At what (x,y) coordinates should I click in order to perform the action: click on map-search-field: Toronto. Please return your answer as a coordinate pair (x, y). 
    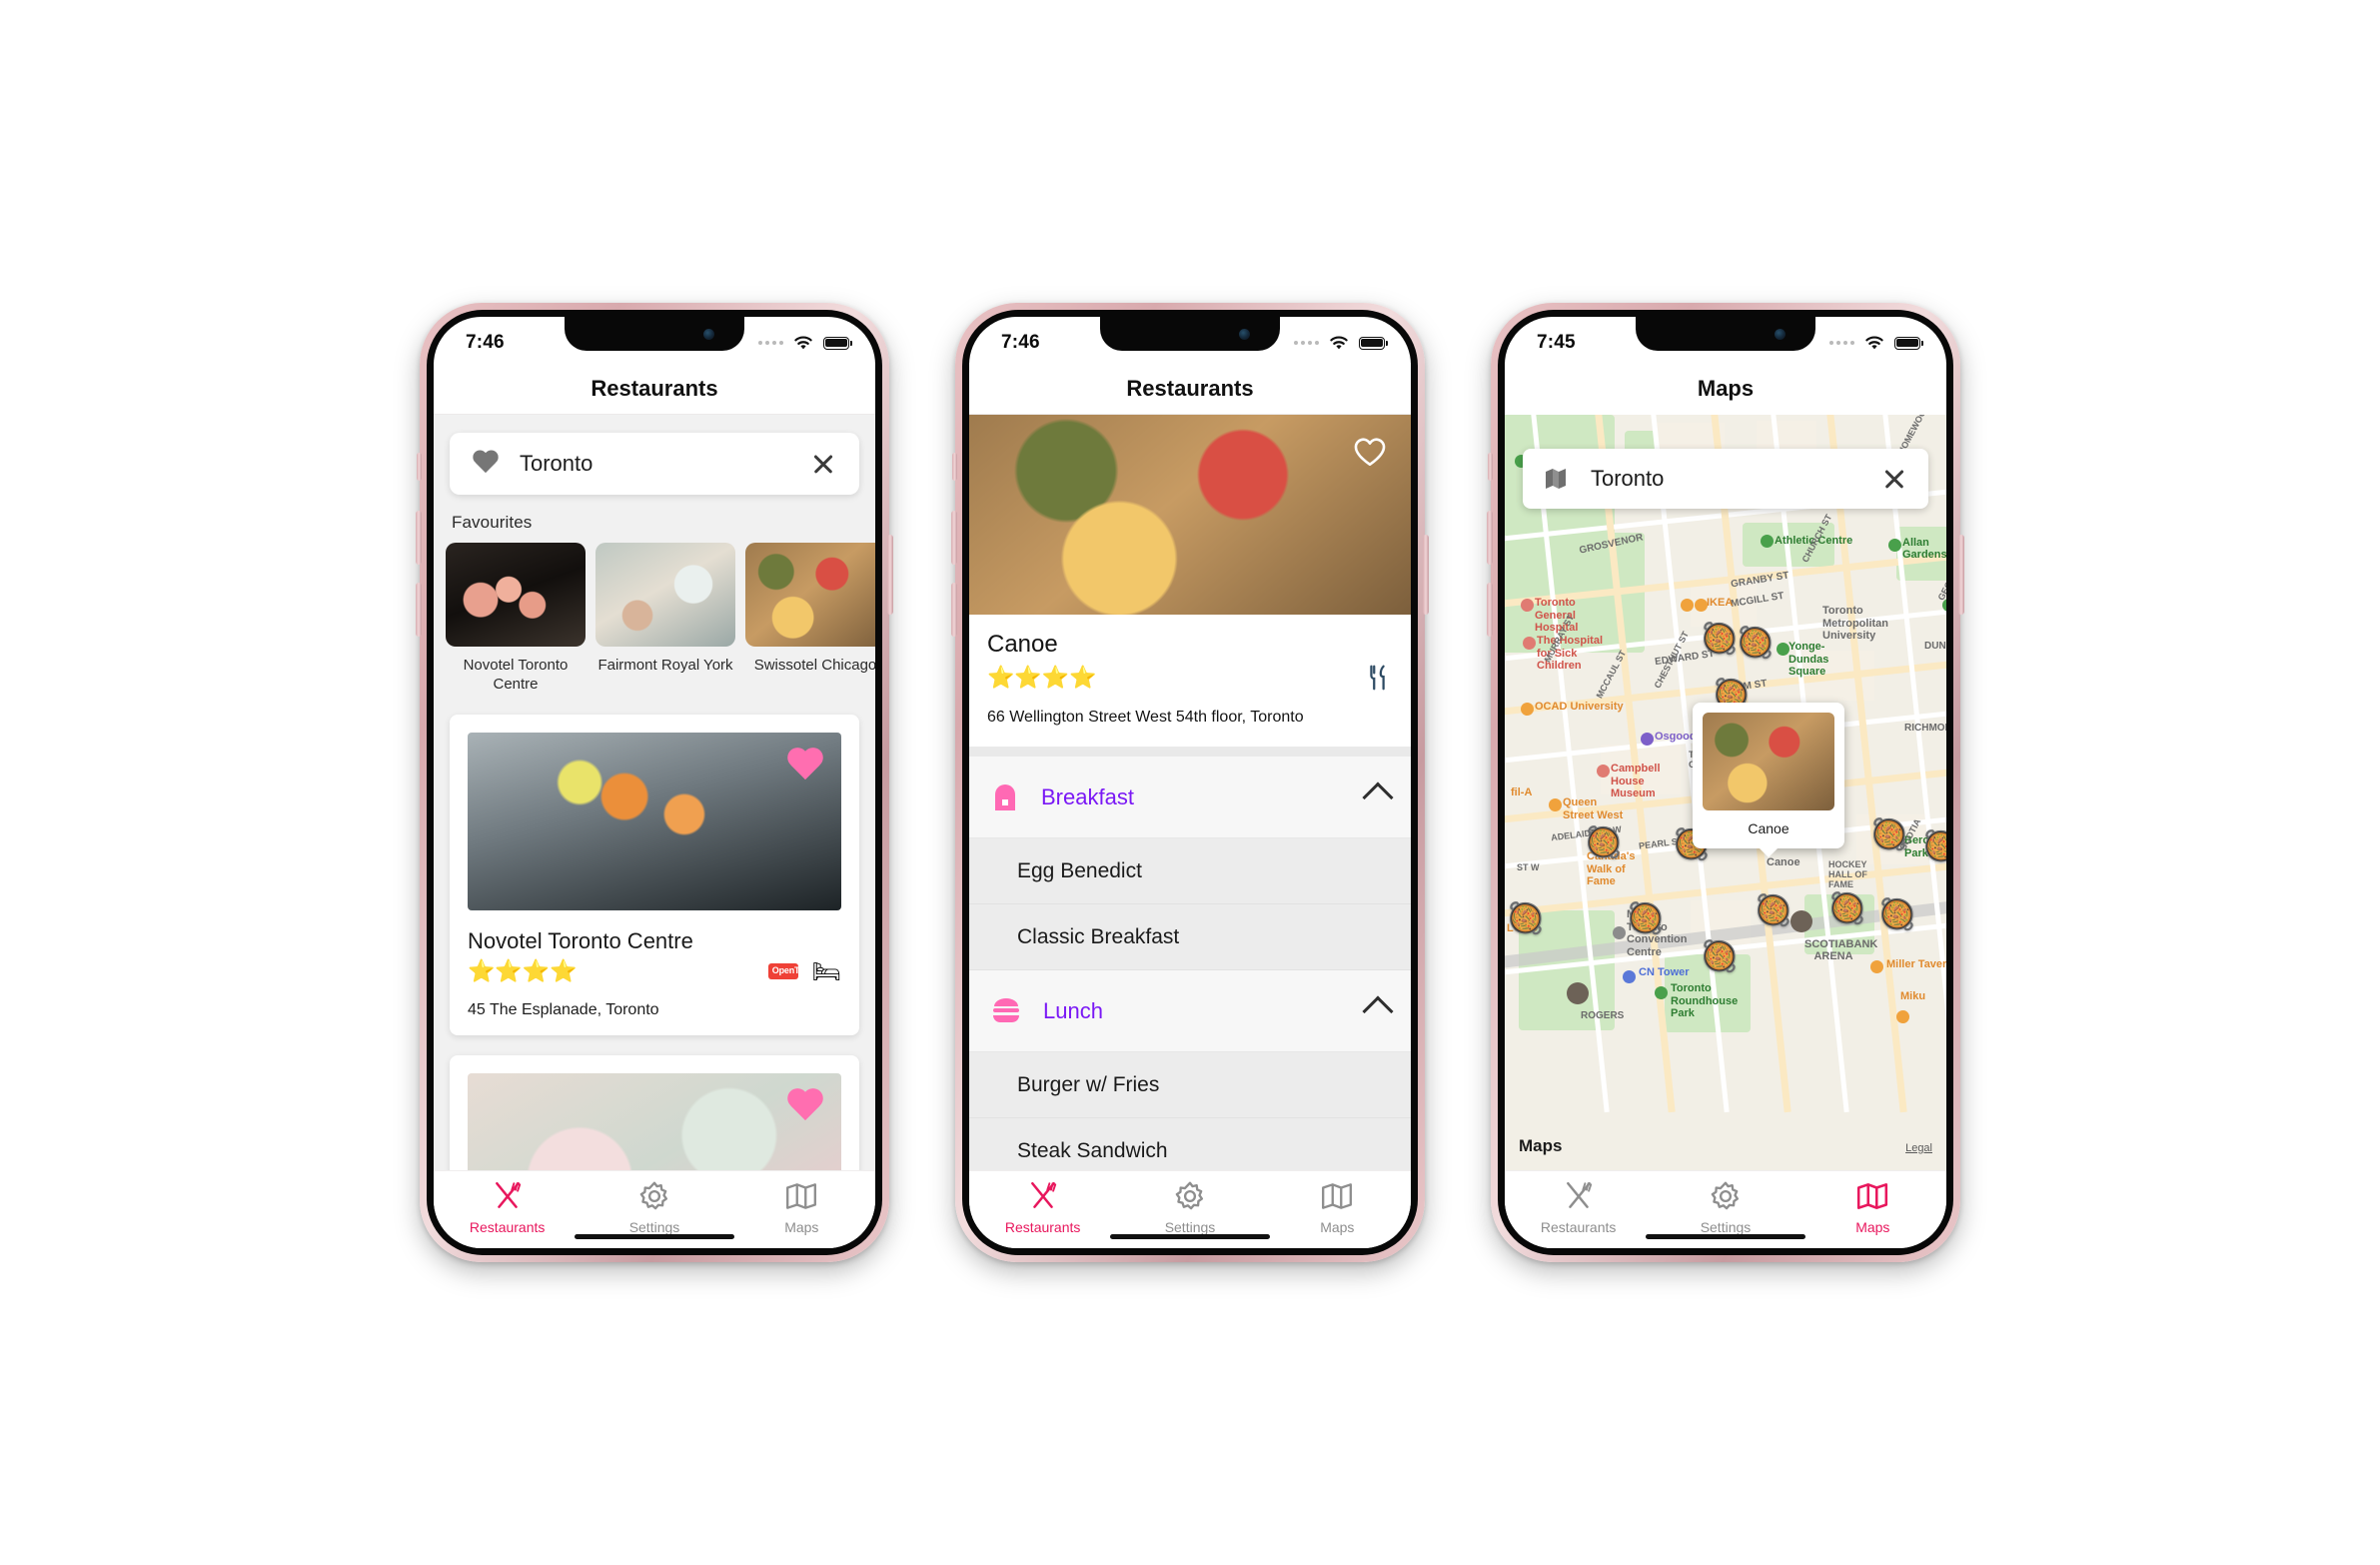
    Looking at the image, I should click on (1726, 479).